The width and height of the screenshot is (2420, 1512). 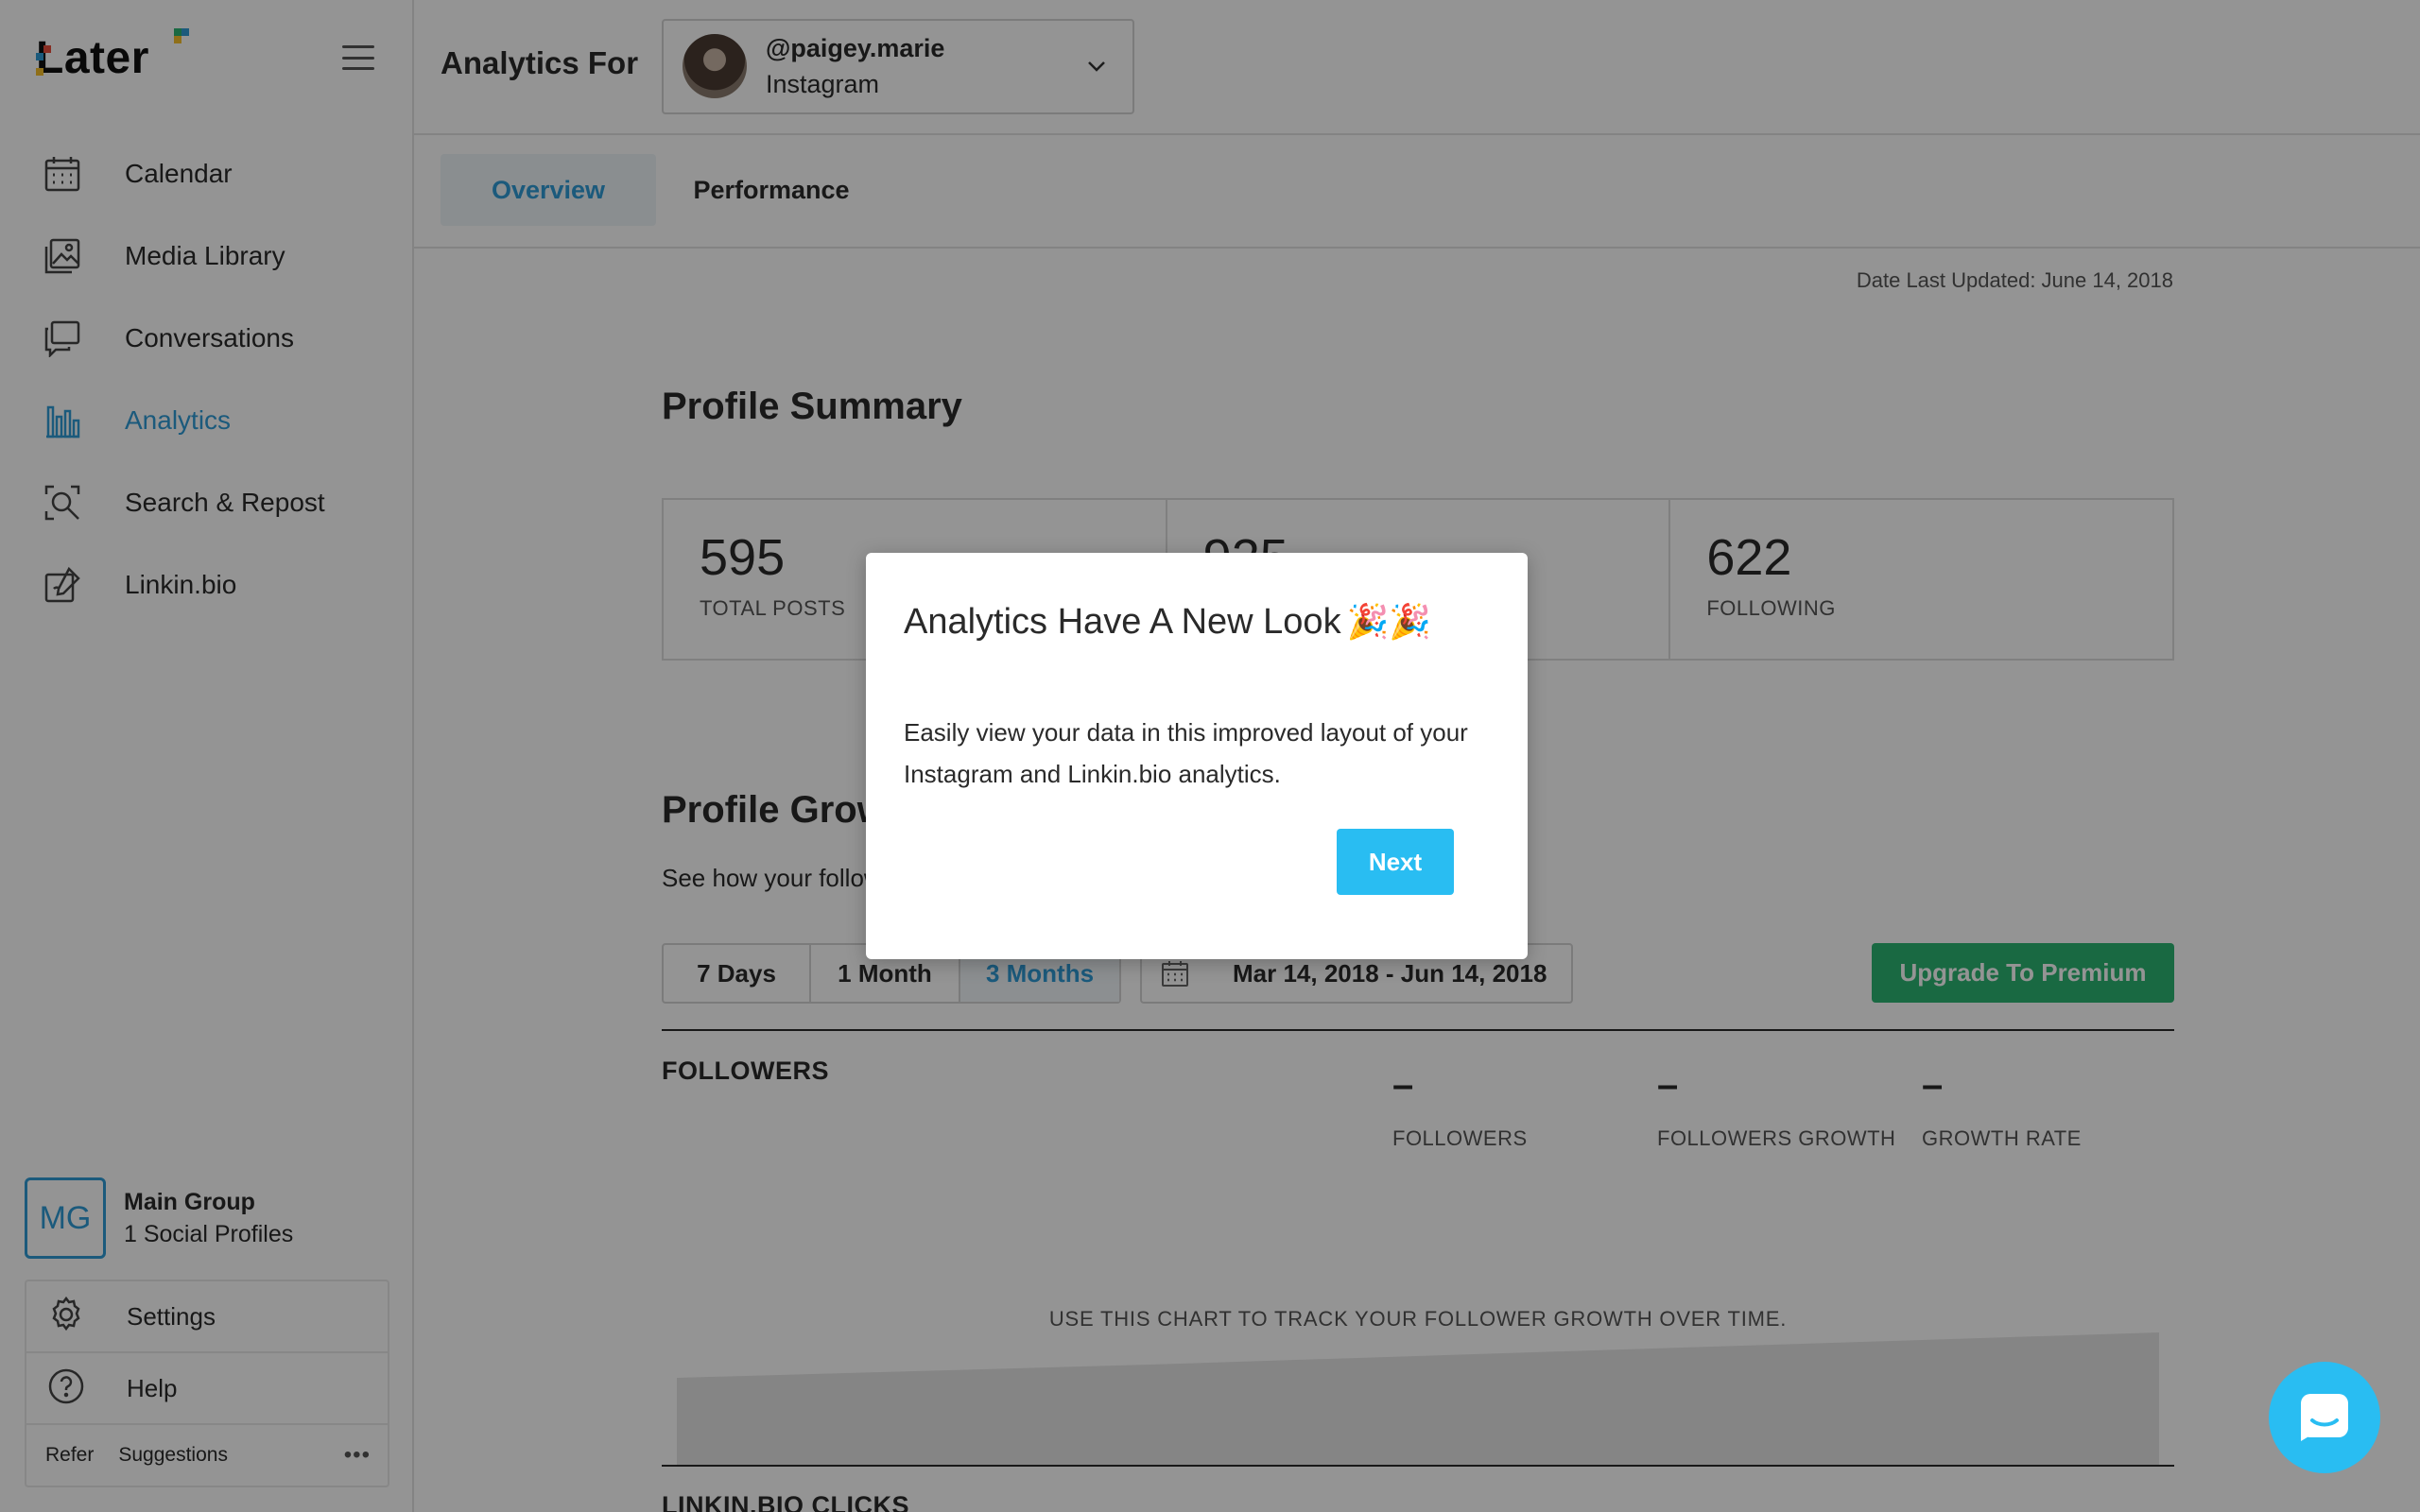 What do you see at coordinates (1395, 862) in the screenshot?
I see `next-button: Next` at bounding box center [1395, 862].